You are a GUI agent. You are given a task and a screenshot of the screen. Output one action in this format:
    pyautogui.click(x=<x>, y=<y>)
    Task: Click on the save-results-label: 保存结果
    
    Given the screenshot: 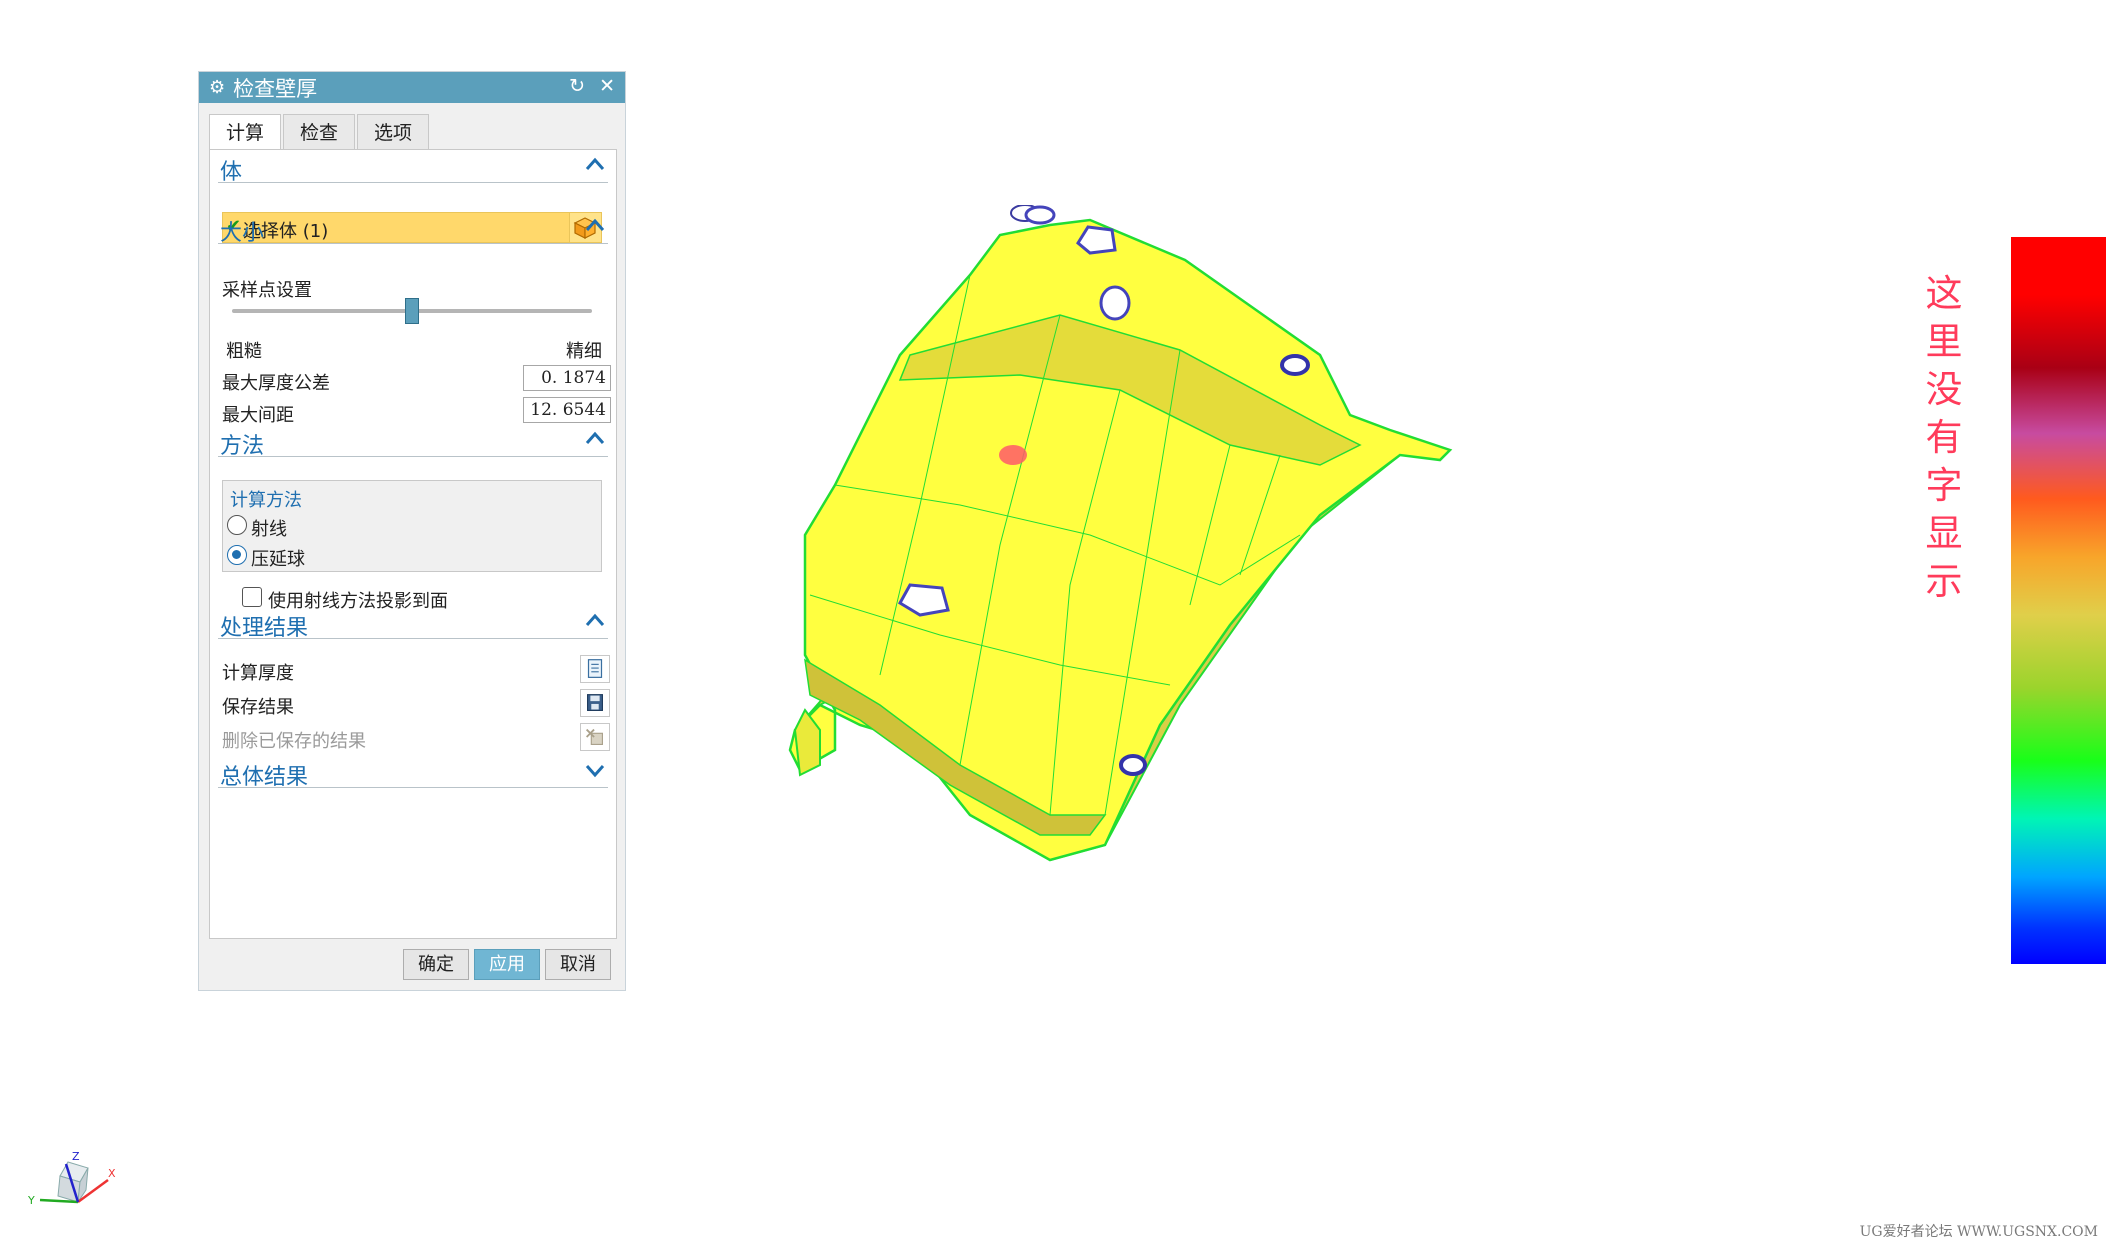 What is the action you would take?
    pyautogui.click(x=258, y=707)
    